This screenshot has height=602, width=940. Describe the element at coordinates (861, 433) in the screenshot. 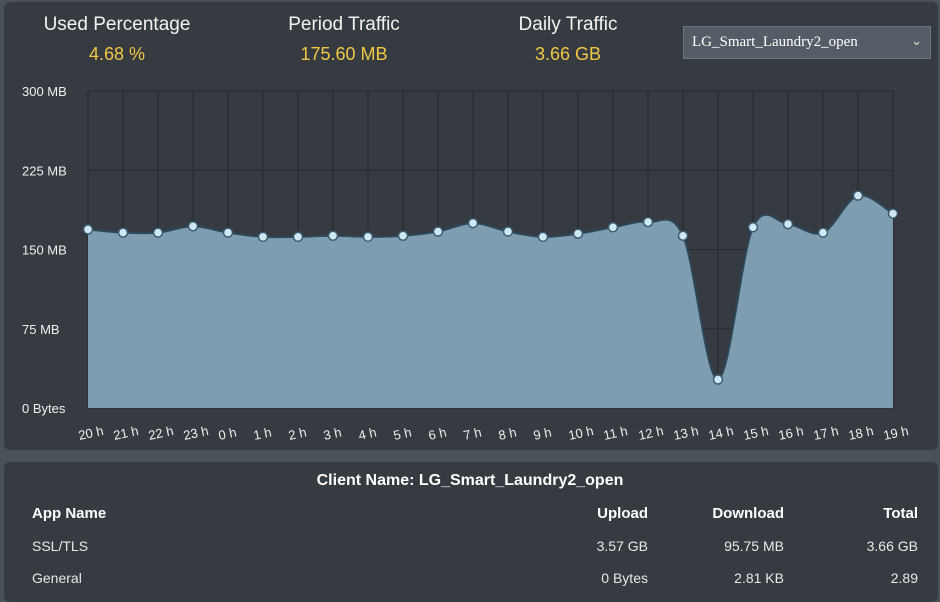

I see `x-tick-label: 18 h` at that location.